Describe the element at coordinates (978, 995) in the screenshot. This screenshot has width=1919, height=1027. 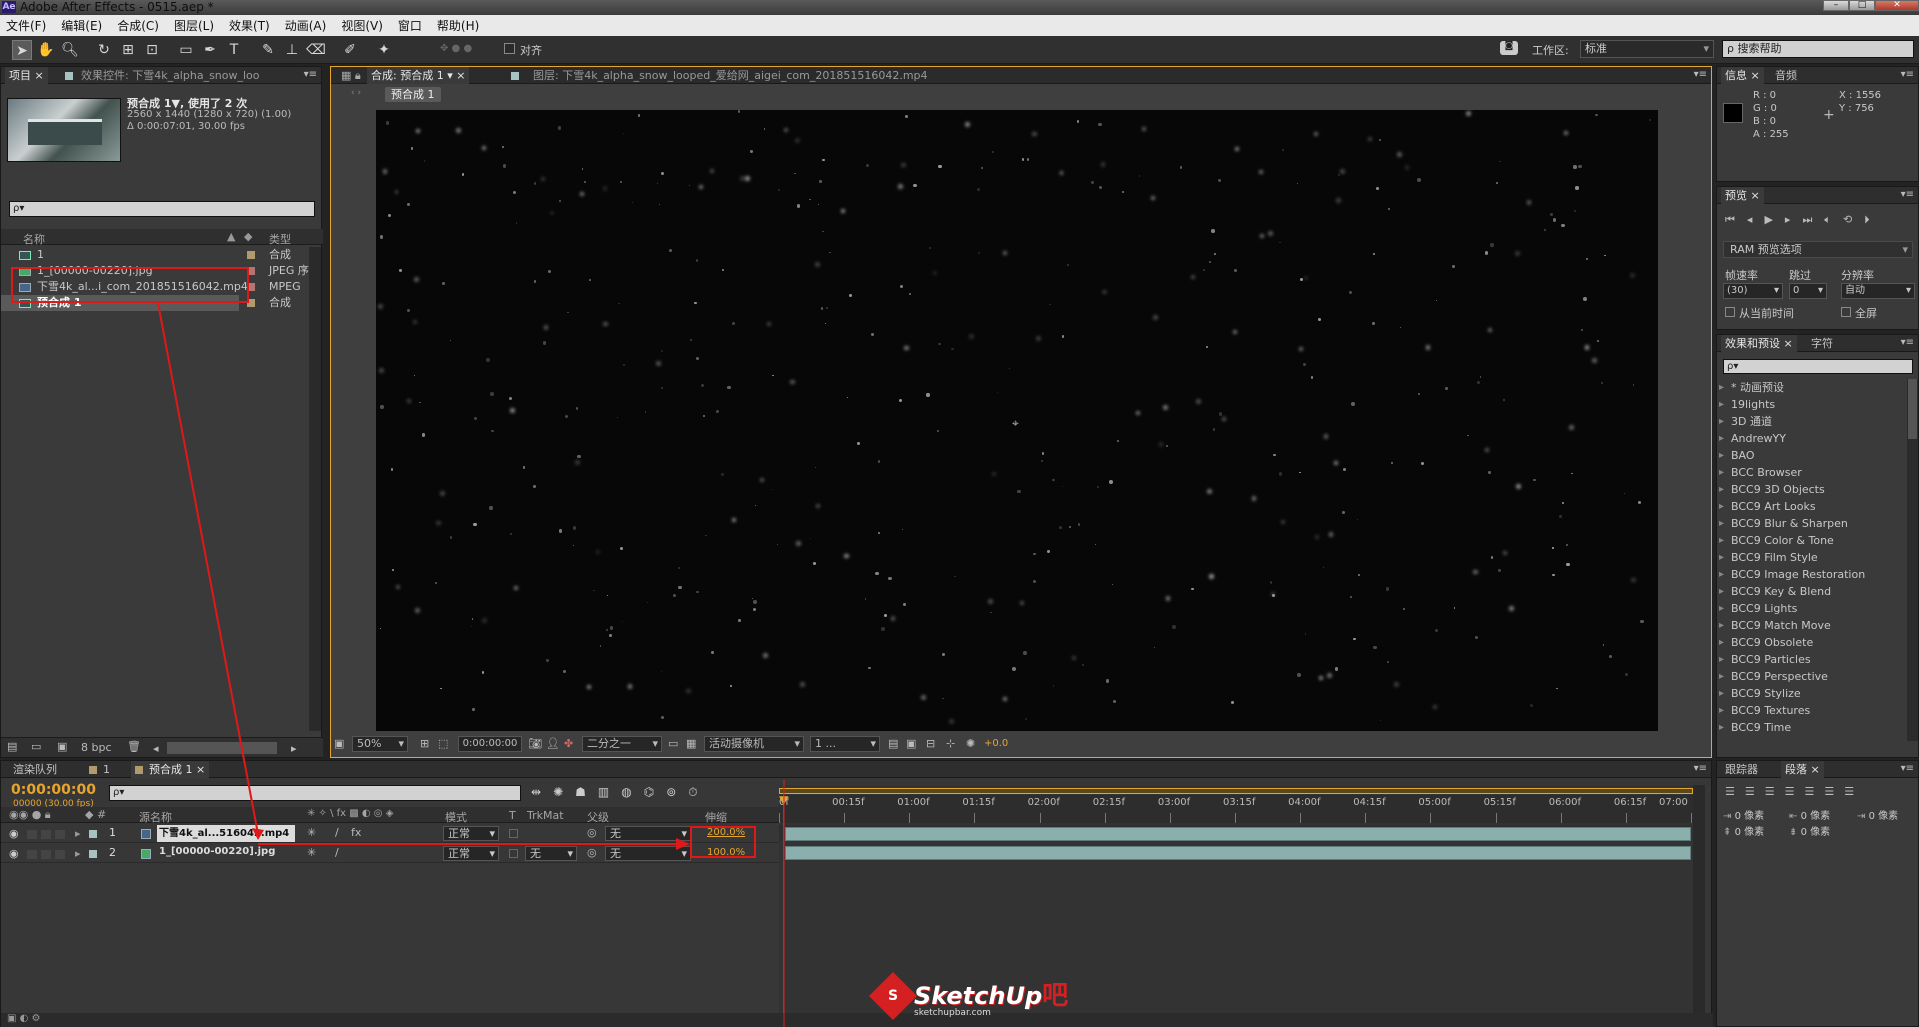
I see `watermark-text: SketchUp` at that location.